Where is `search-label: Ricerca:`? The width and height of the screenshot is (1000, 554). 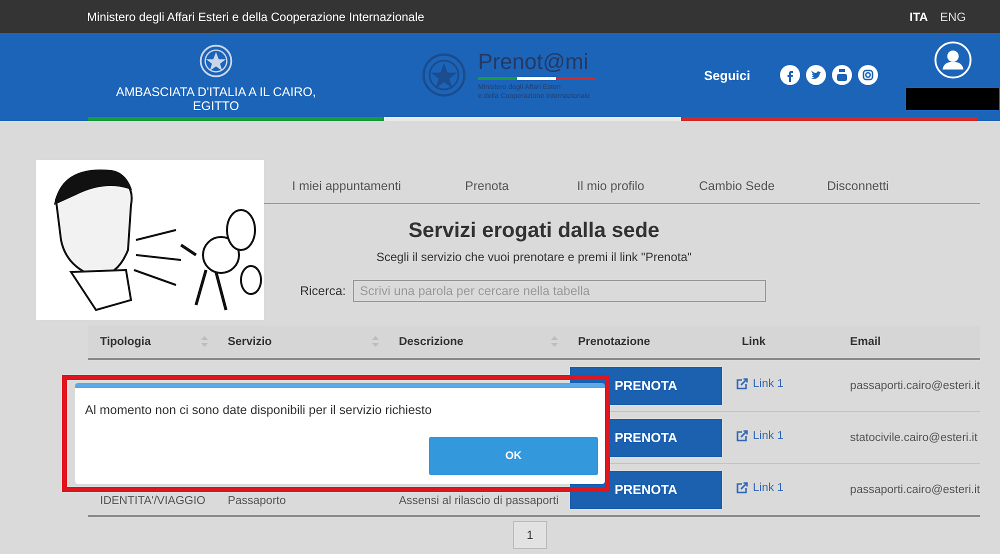 search-label: Ricerca: is located at coordinates (323, 291).